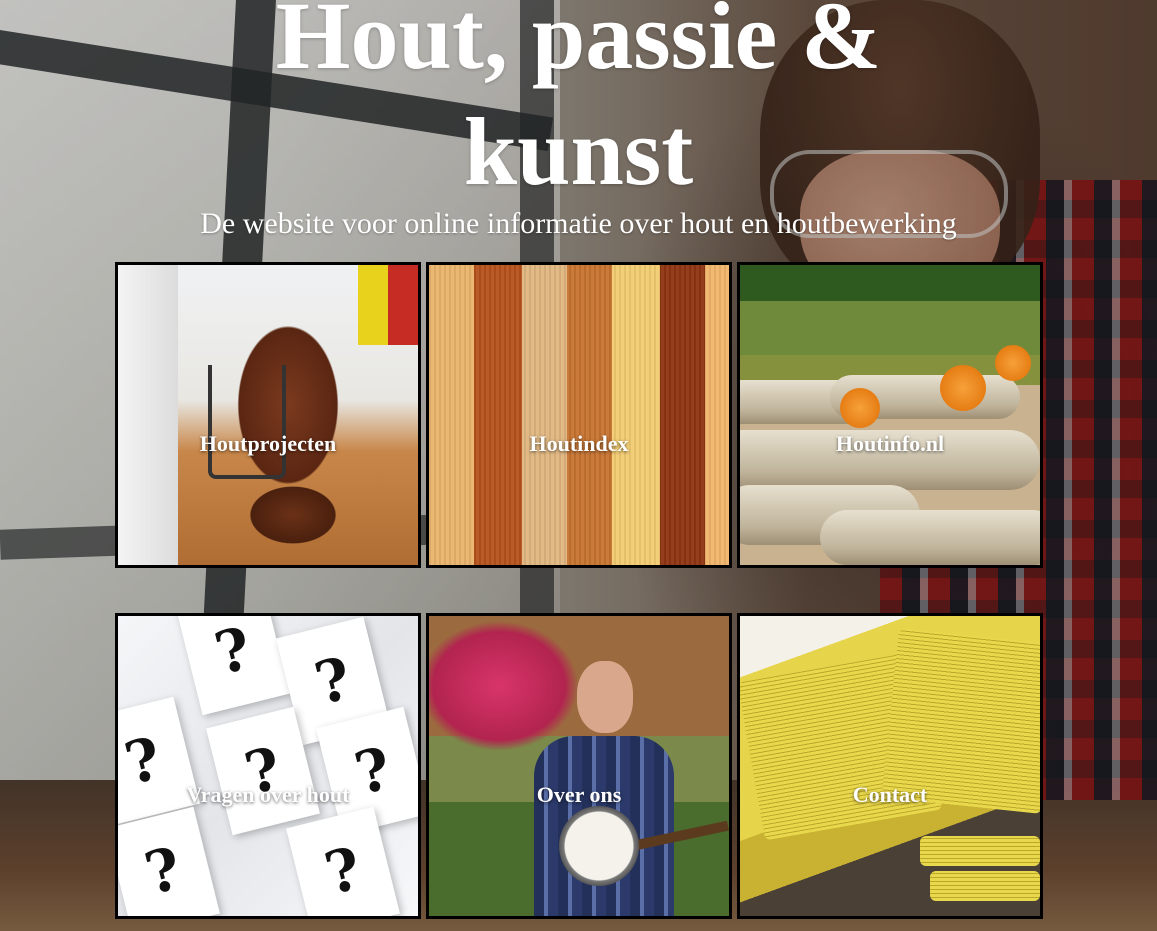 This screenshot has width=1157, height=931. I want to click on tile-houtprojecten: Houtprojecten, so click(268, 415).